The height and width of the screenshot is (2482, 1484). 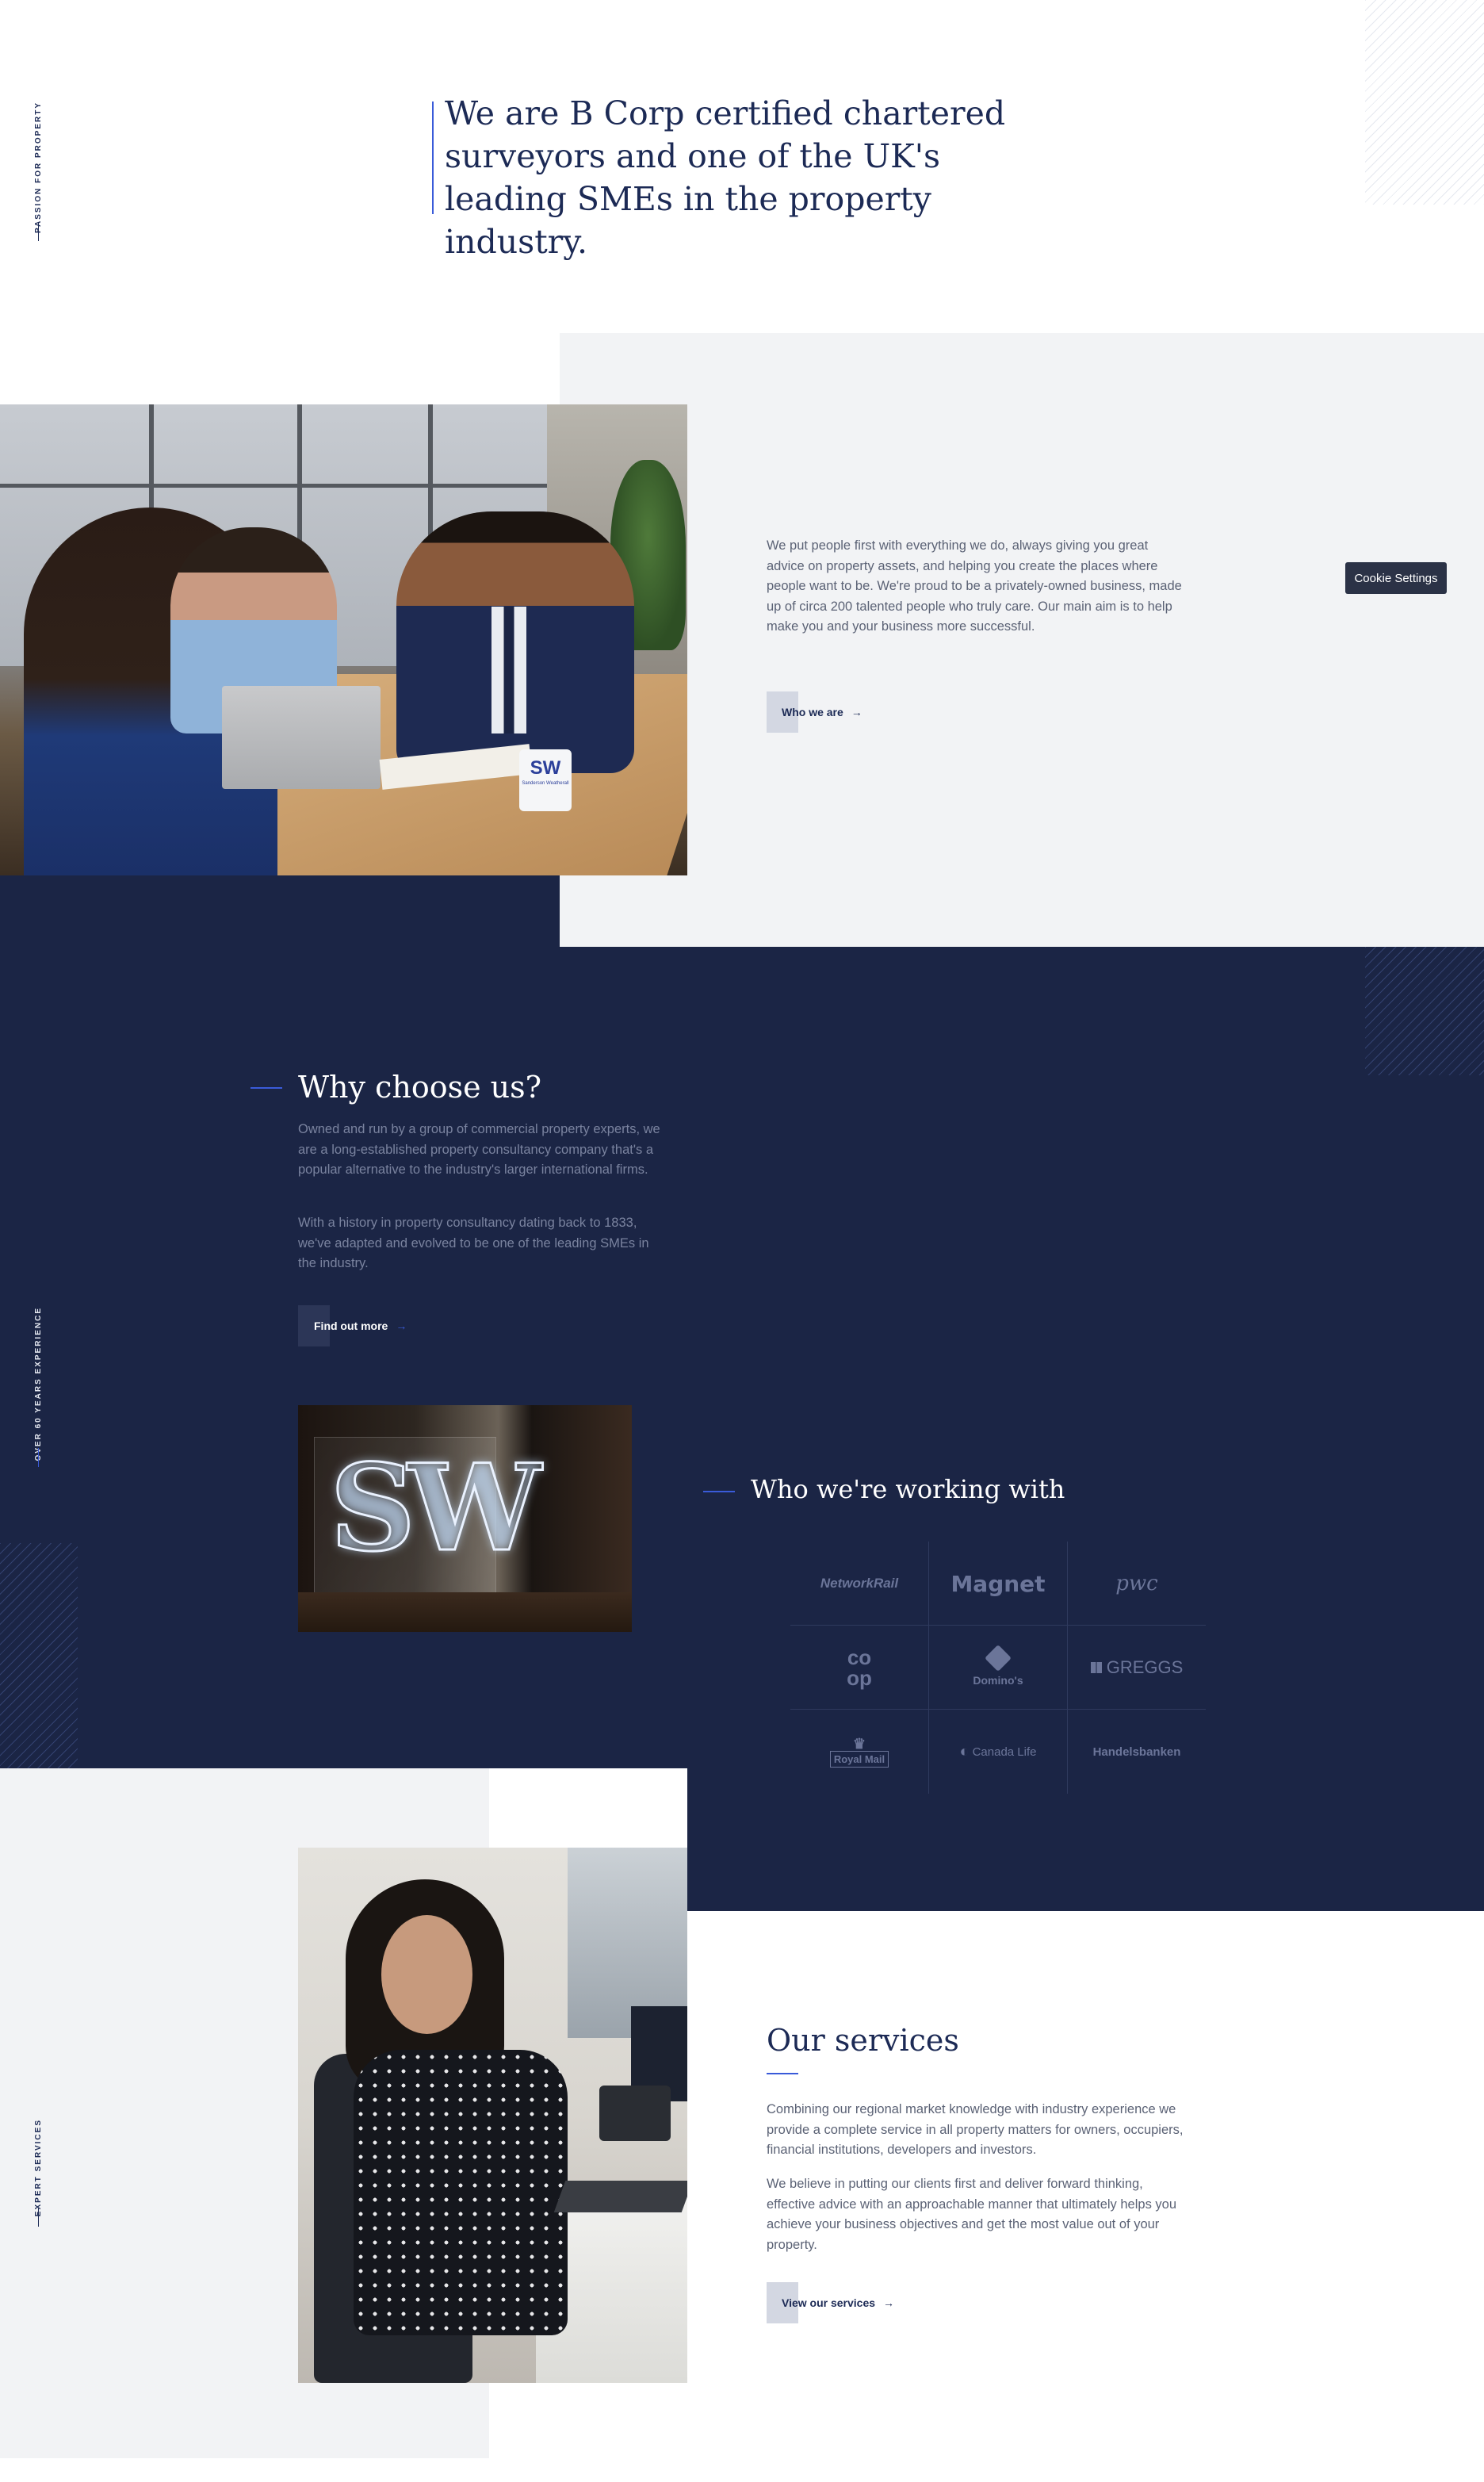 I want to click on logo-coop-text: co op, so click(x=859, y=1667).